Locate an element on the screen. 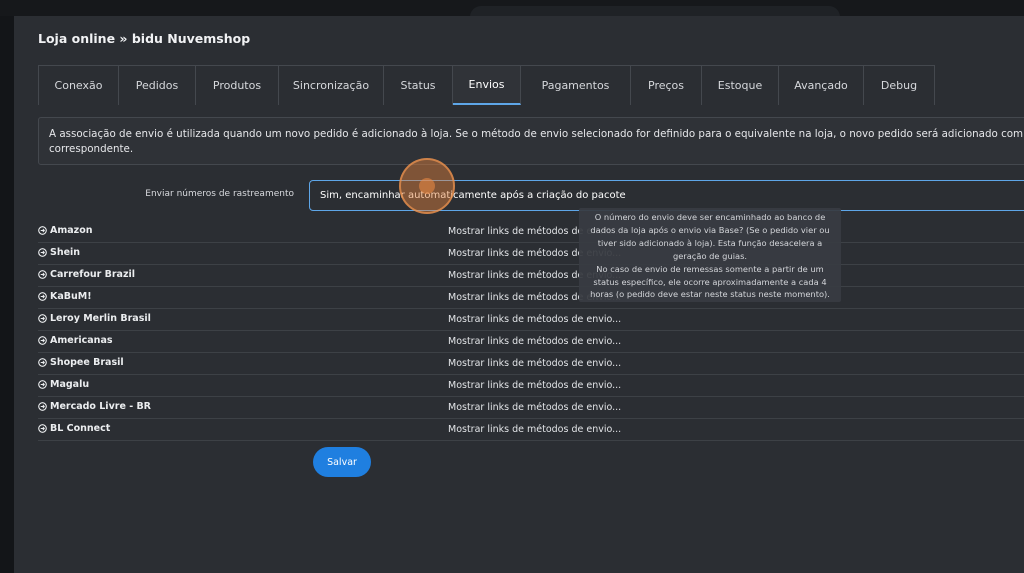 The width and height of the screenshot is (1024, 573). marketplace-toggle: Shein is located at coordinates (59, 252).